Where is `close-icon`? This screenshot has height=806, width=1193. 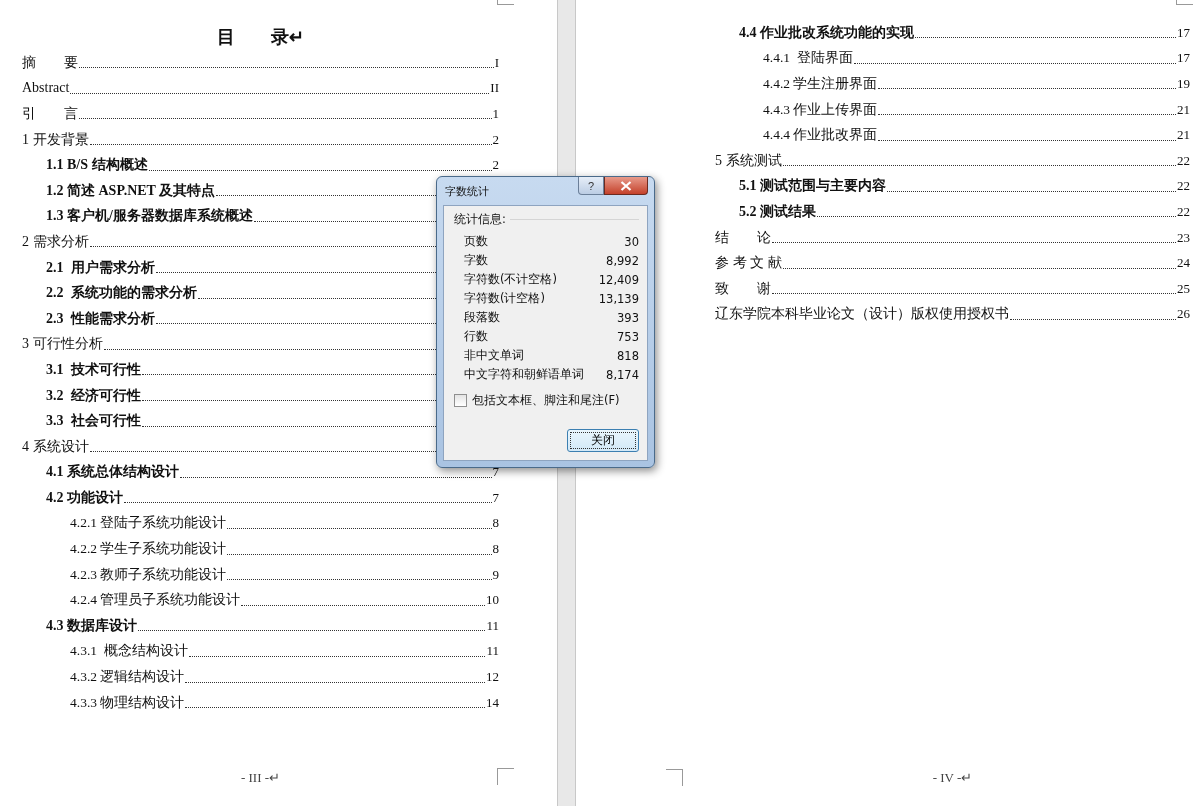
close-icon is located at coordinates (626, 185).